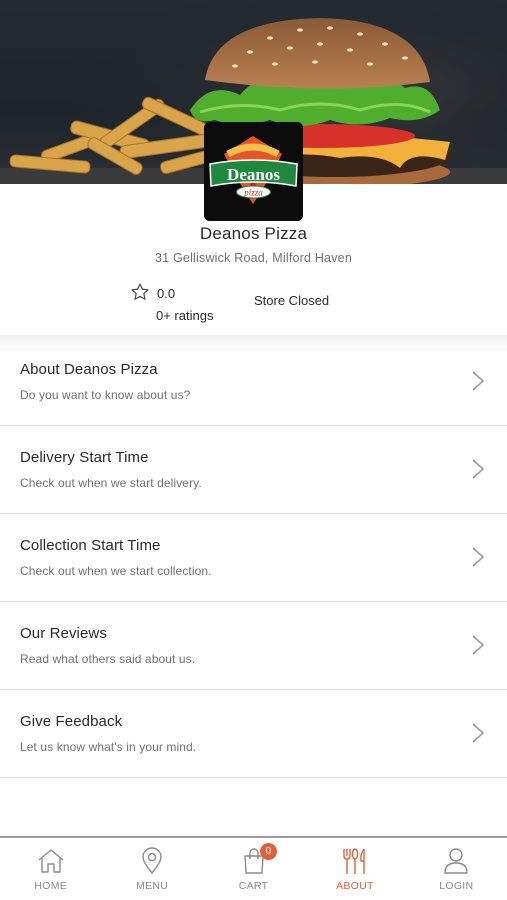 This screenshot has height=900, width=507. What do you see at coordinates (253, 233) in the screenshot?
I see `store-name: Deanos Pizza` at bounding box center [253, 233].